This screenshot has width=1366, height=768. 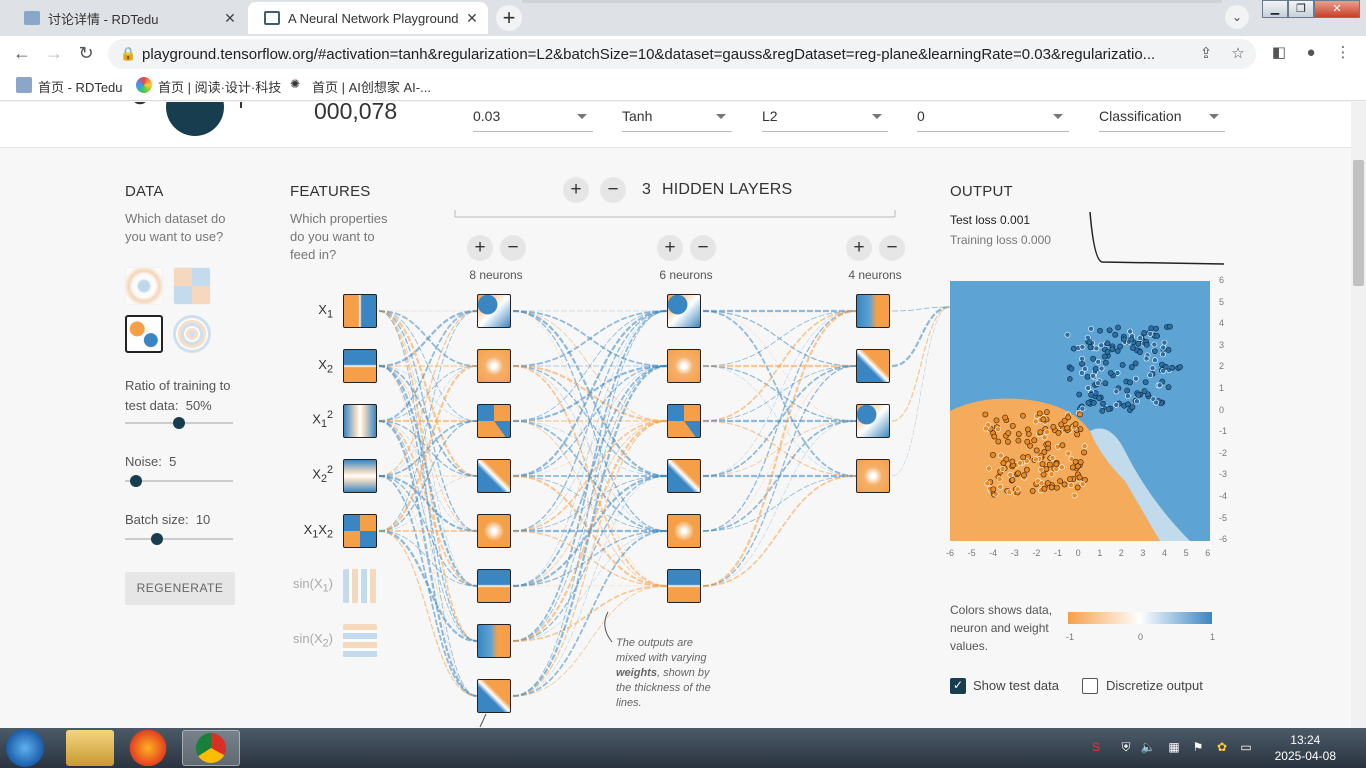 I want to click on feature-x1x2, so click(x=360, y=531).